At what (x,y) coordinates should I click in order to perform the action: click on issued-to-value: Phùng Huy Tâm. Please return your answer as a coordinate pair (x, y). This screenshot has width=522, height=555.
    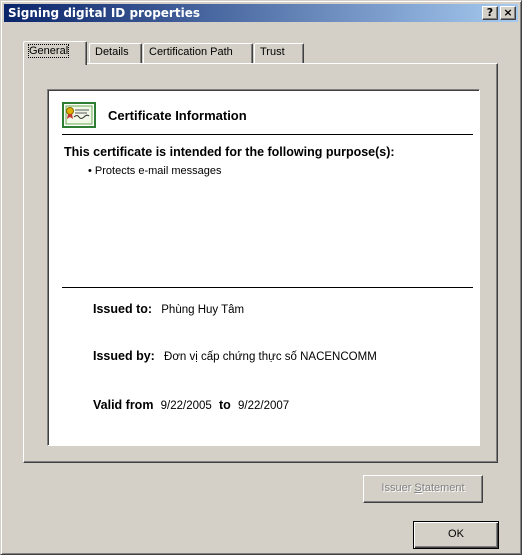
    Looking at the image, I should click on (203, 310).